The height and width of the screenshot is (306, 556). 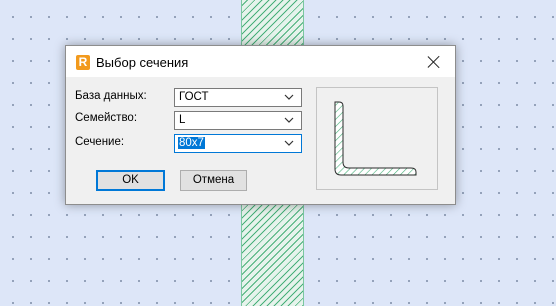 I want to click on family-label: Семейство:, so click(x=106, y=118).